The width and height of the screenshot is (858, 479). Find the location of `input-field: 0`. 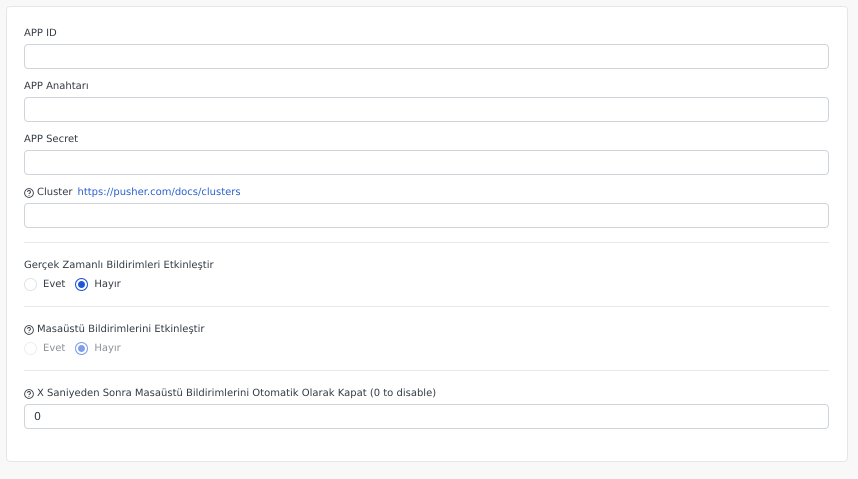

input-field: 0 is located at coordinates (426, 416).